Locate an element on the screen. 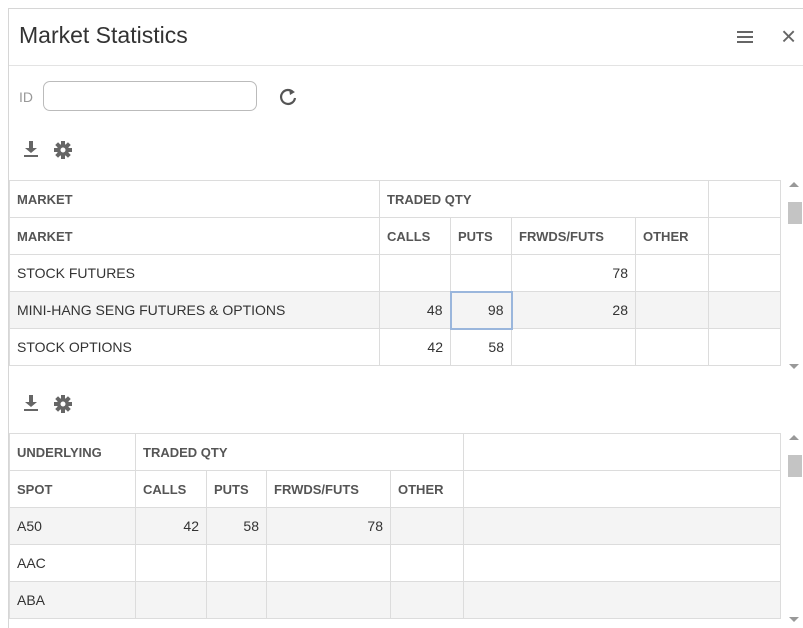 This screenshot has width=803, height=628. cell-frwds-futs: 28 is located at coordinates (573, 310).